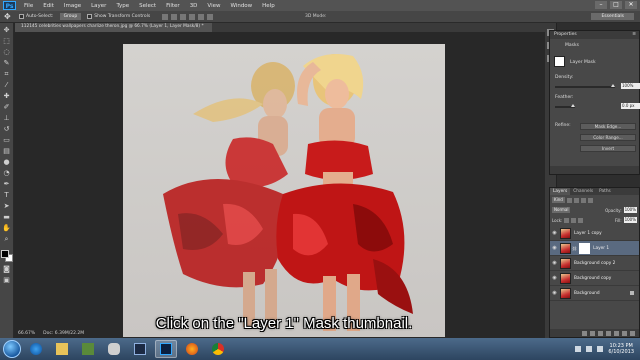  I want to click on align-bottom-icon, so click(183, 16).